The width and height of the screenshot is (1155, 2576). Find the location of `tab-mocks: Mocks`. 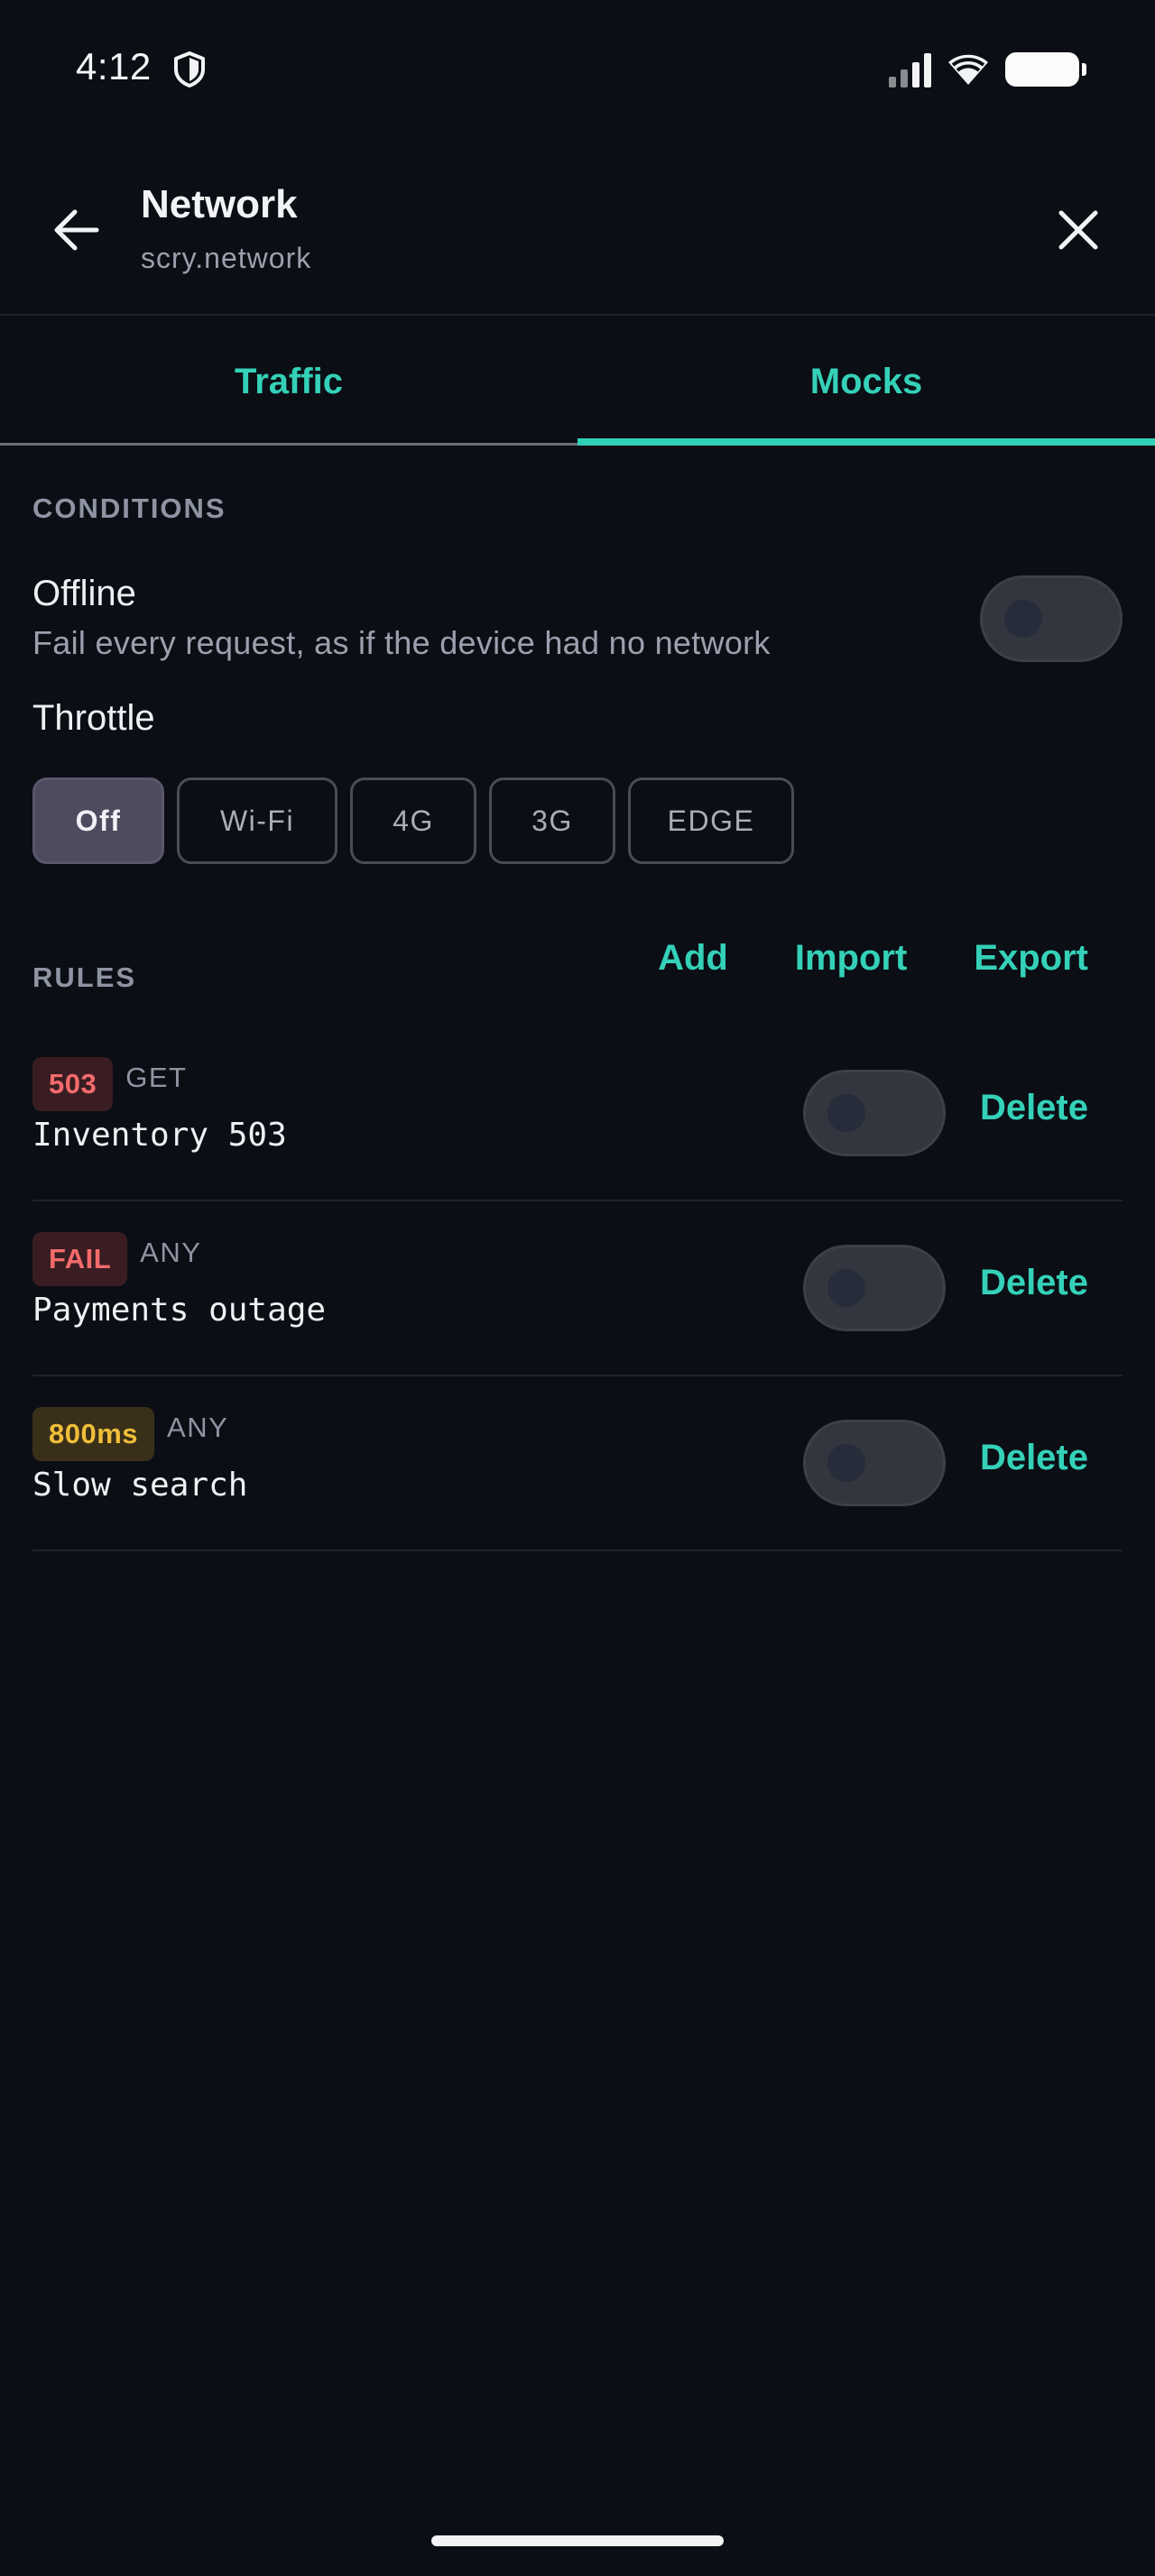

tab-mocks: Mocks is located at coordinates (866, 381).